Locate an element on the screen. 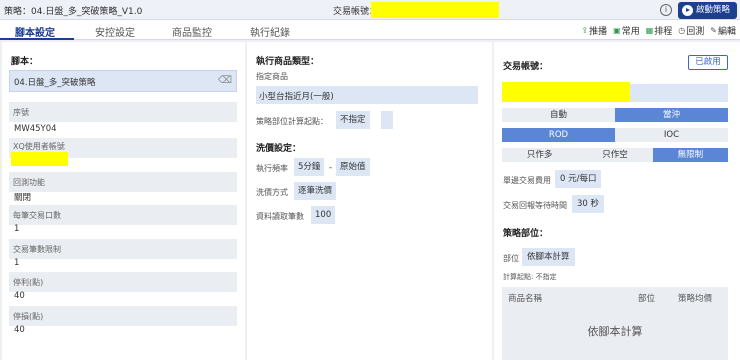 This screenshot has height=360, width=740. fee-label: 單邊交易費用 is located at coordinates (527, 180).